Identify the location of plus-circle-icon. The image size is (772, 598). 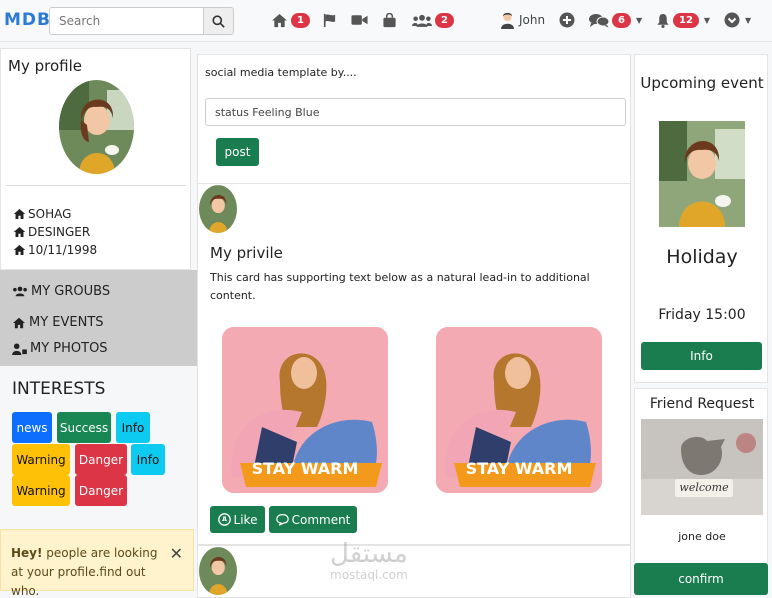
(567, 20).